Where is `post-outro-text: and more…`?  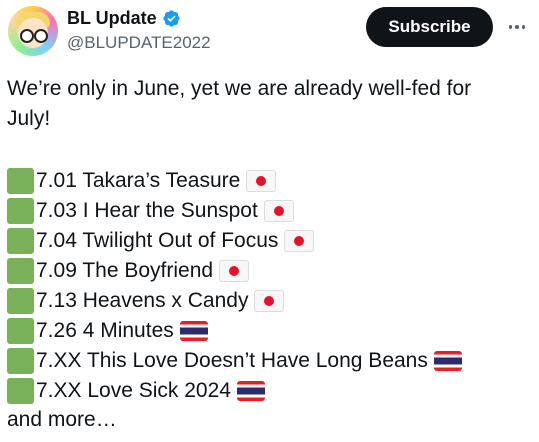 post-outro-text: and more… is located at coordinates (62, 419).